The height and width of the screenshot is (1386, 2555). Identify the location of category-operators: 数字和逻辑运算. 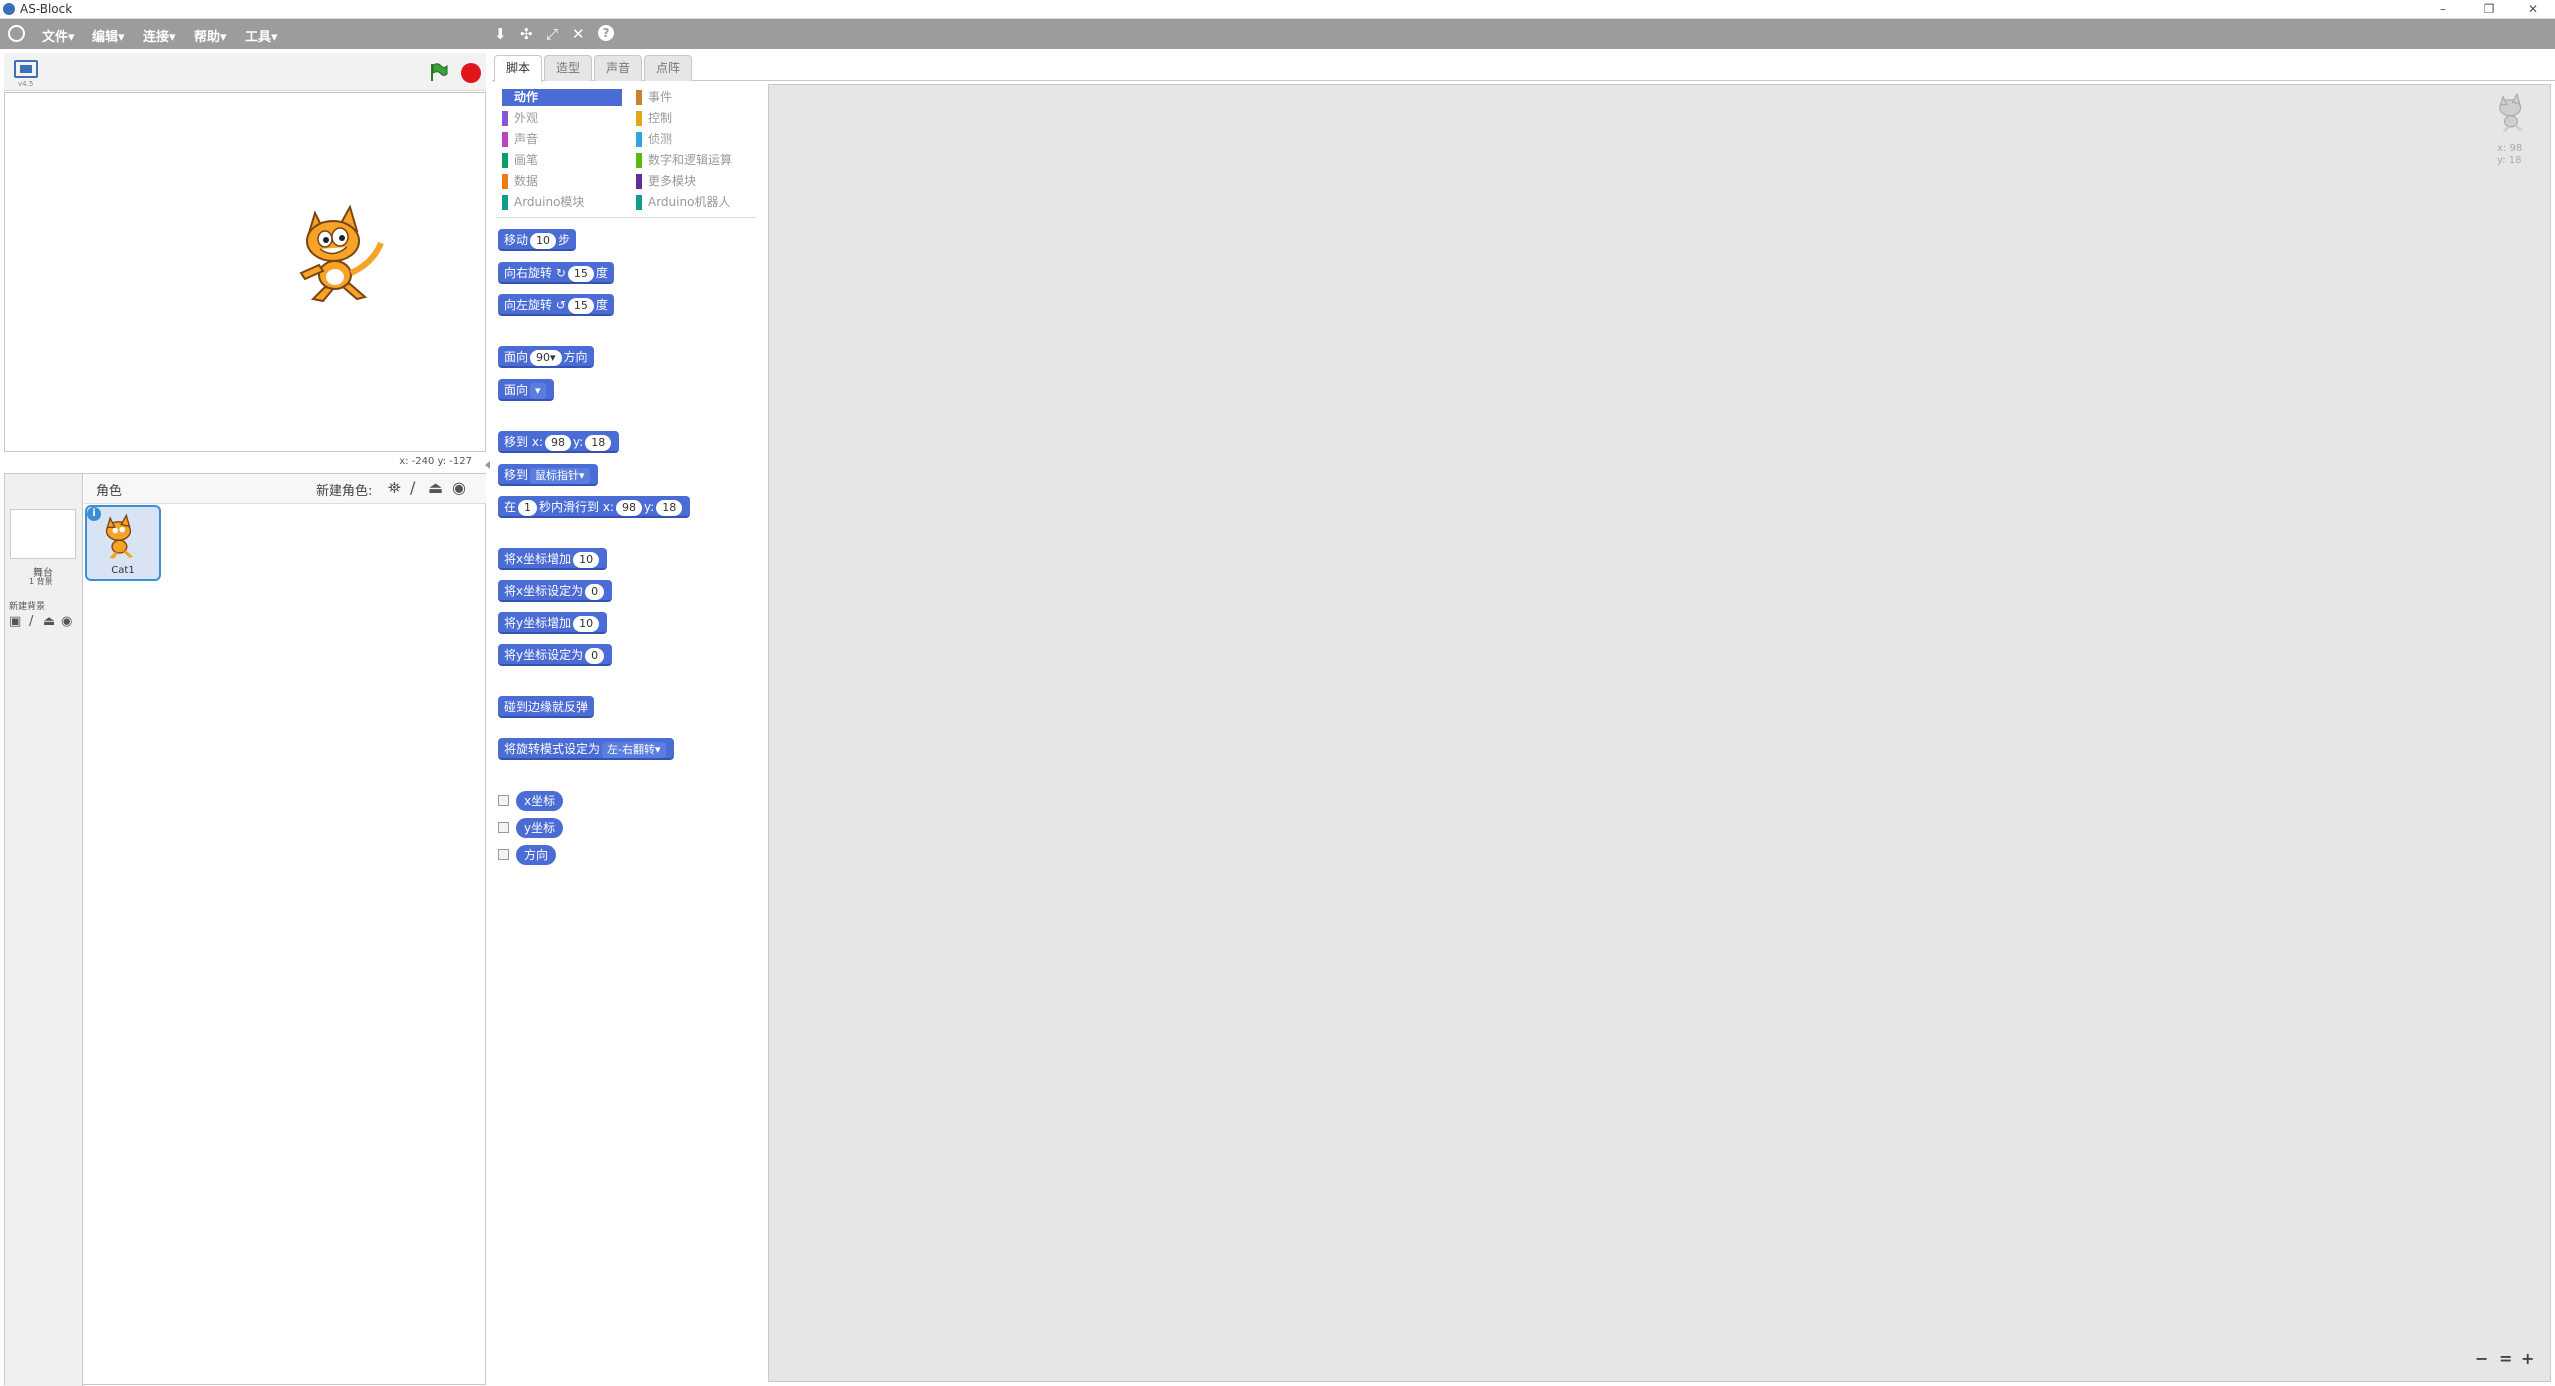
(696, 160).